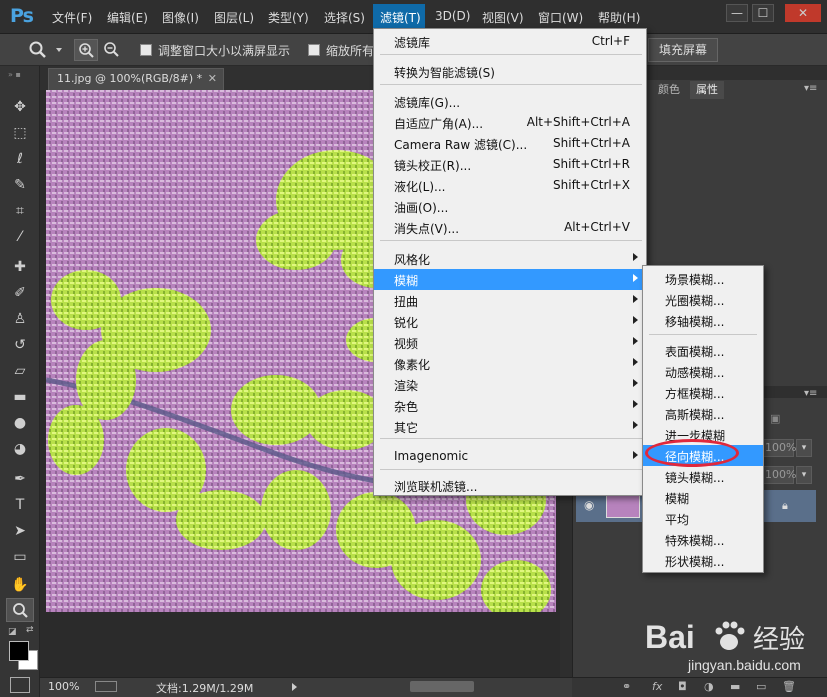 The height and width of the screenshot is (697, 827). Describe the element at coordinates (86, 50) in the screenshot. I see `zoom-in-icon` at that location.